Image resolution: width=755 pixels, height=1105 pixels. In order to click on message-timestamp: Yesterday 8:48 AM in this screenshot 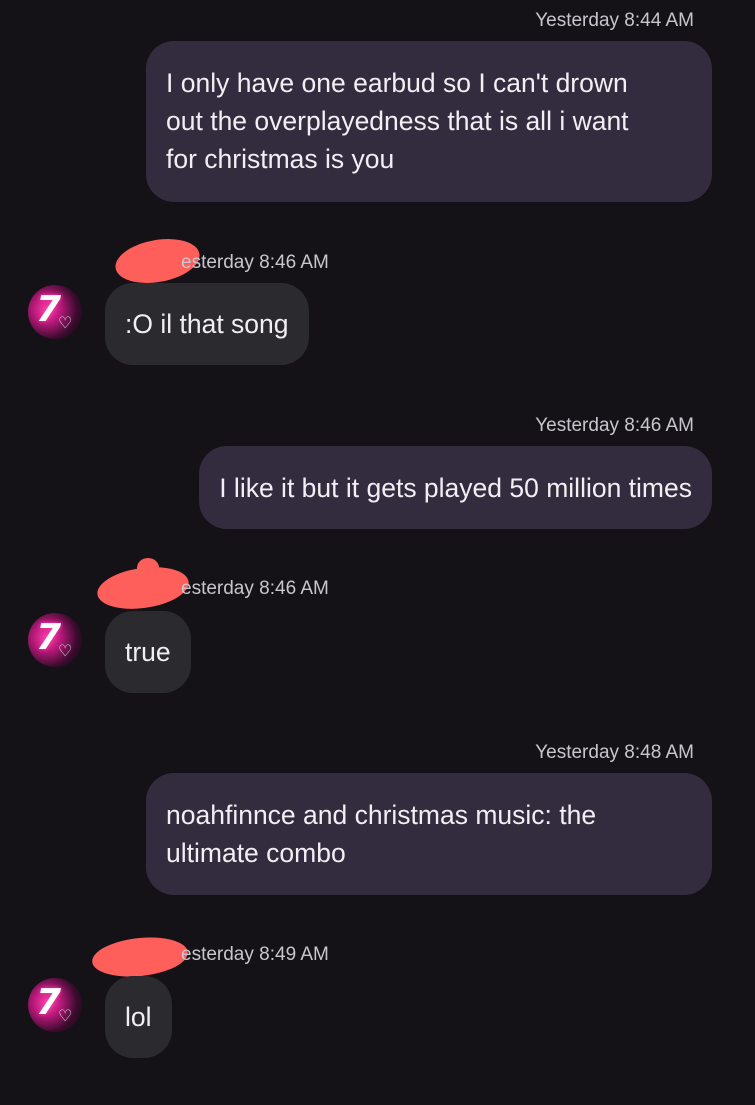, I will do `click(614, 752)`.